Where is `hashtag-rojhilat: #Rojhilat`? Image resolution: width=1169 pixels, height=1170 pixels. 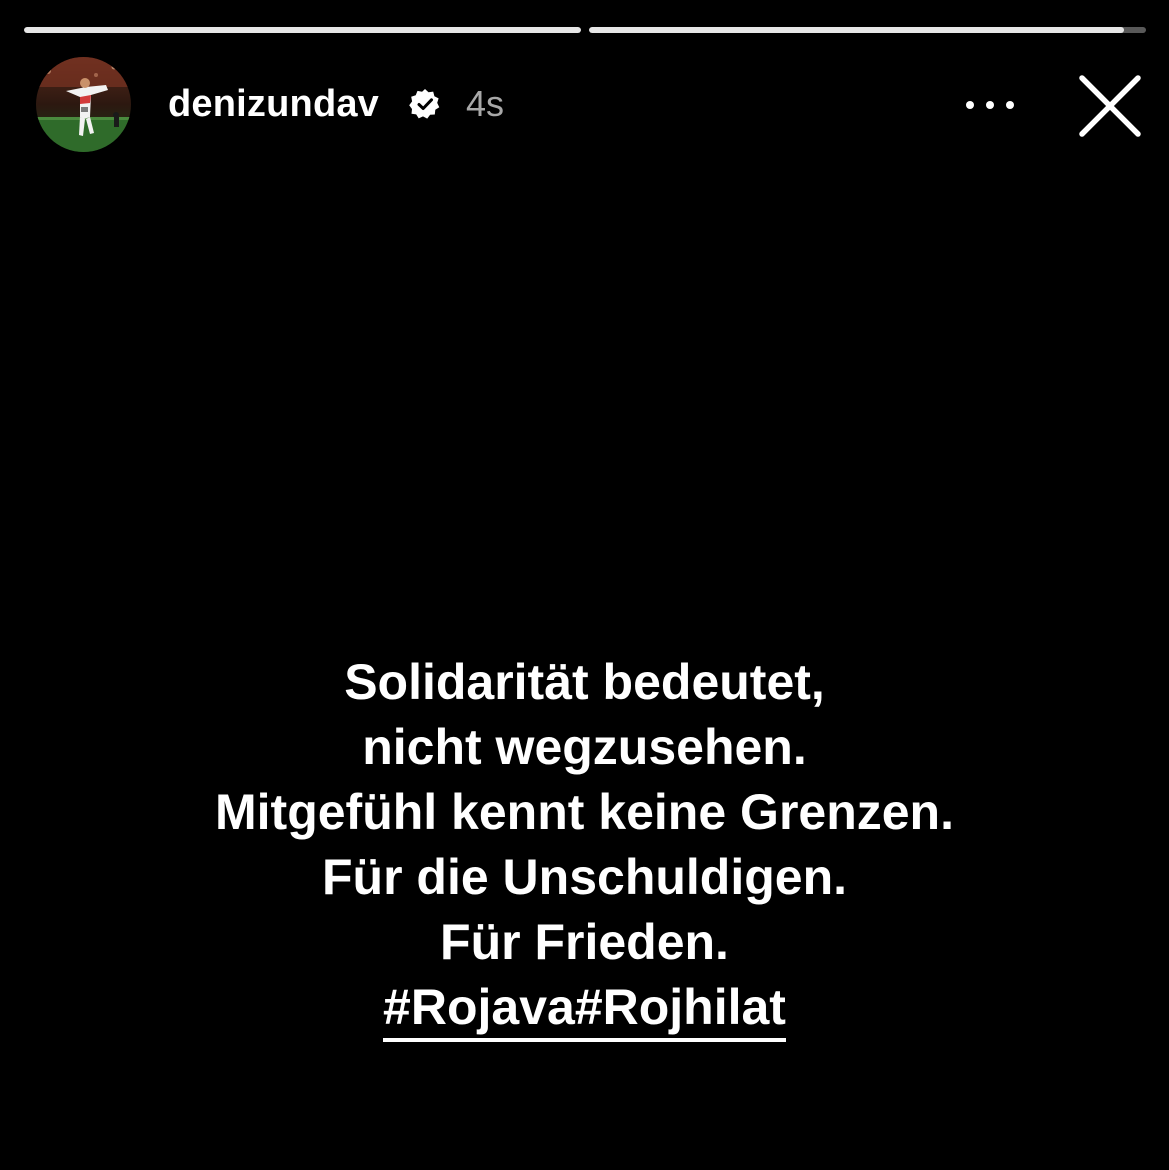 hashtag-rojhilat: #Rojhilat is located at coordinates (680, 1007).